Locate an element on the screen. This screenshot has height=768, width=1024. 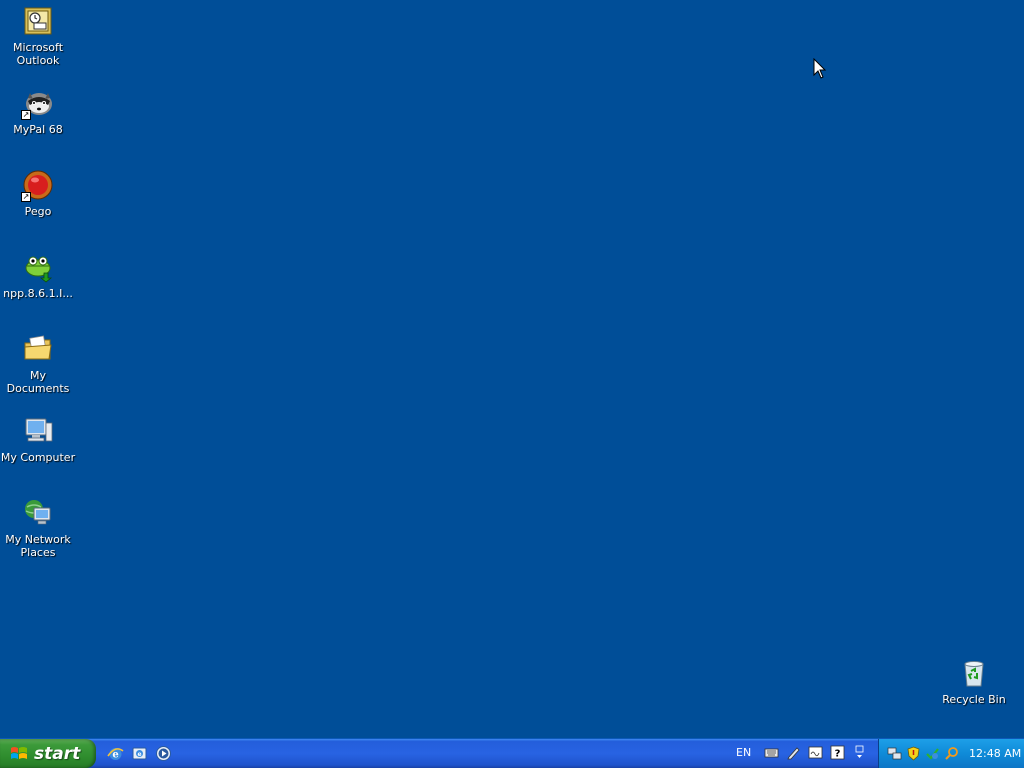
desktop-icon-microsoft-outlook: Microsoft Outlook is located at coordinates (38, 35).